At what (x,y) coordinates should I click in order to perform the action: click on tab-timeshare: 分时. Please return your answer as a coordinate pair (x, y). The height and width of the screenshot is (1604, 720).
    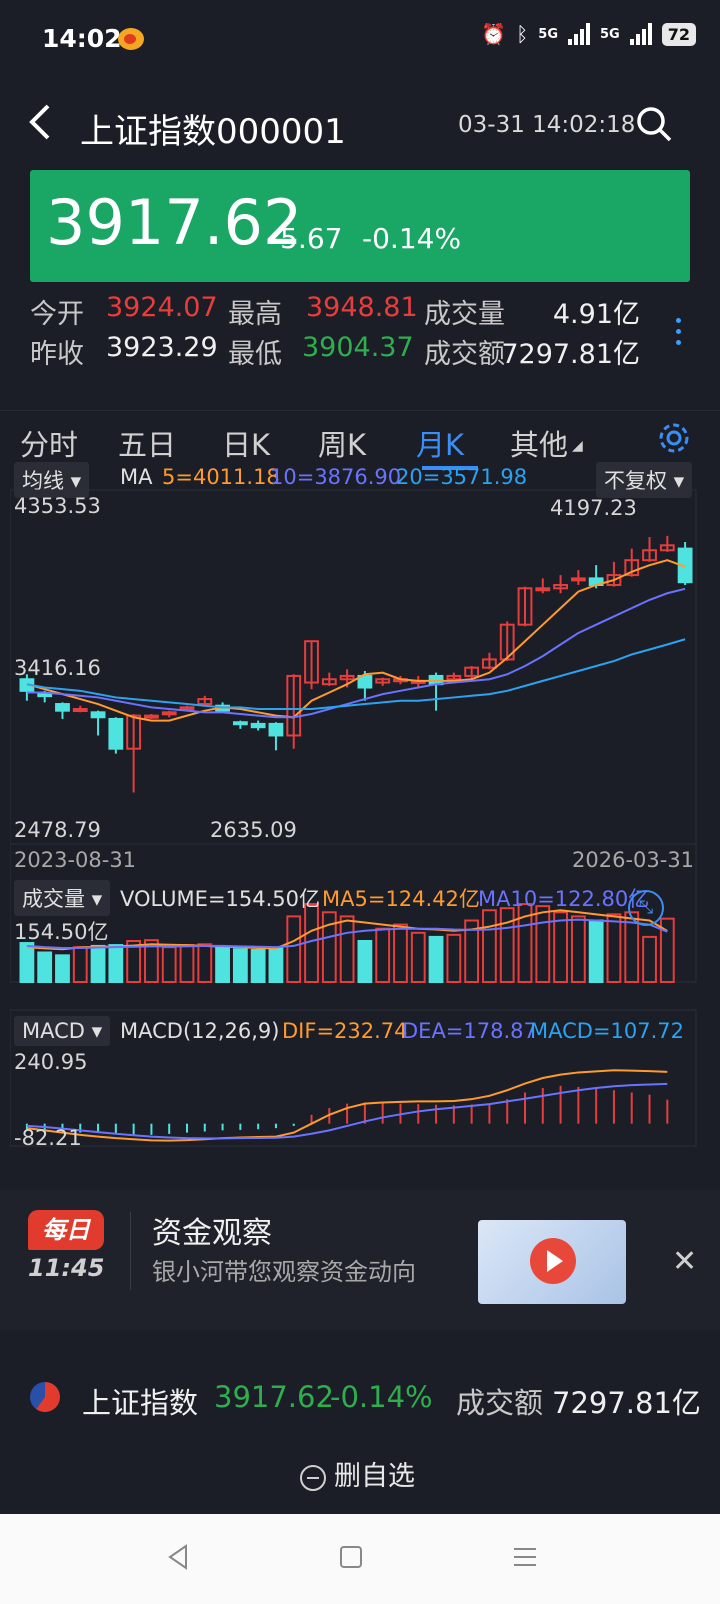
    Looking at the image, I should click on (49, 443).